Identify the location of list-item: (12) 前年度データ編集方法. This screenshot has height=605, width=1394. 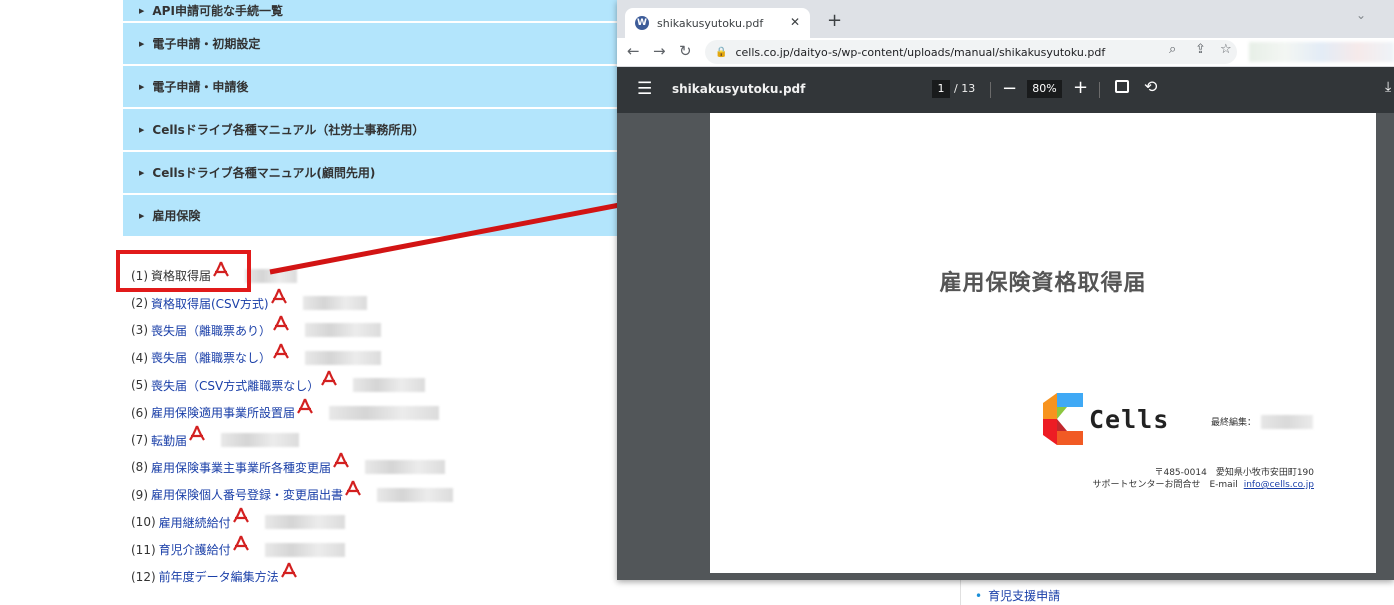
(292, 576).